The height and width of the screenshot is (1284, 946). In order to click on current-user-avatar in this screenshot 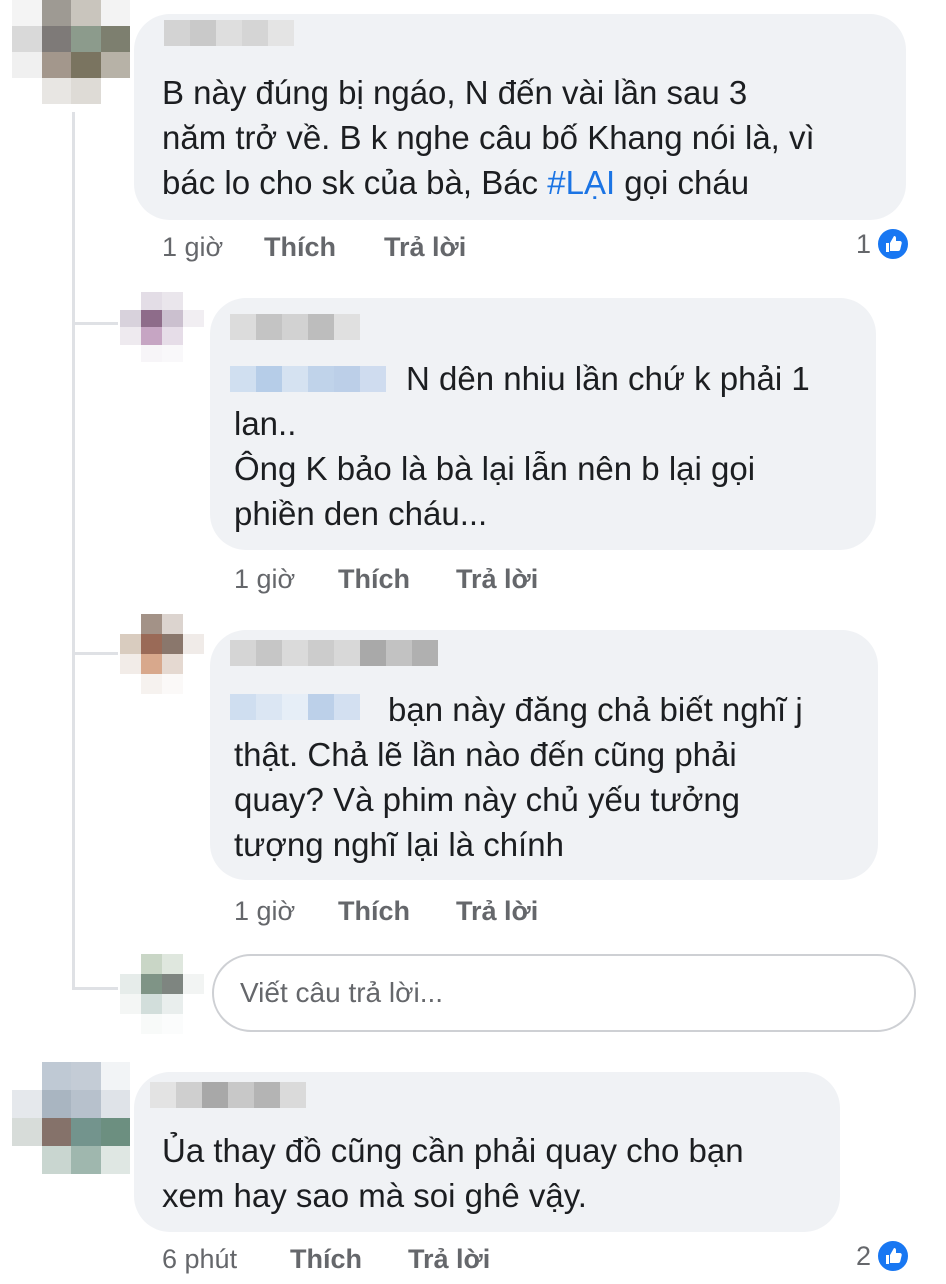, I will do `click(162, 994)`.